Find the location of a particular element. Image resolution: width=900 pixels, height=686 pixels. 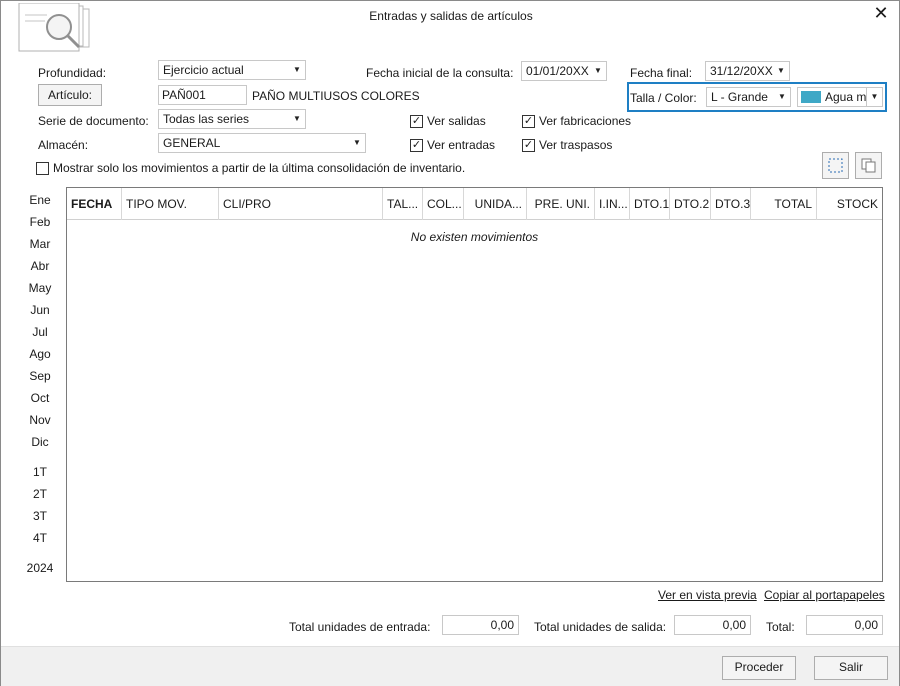

talla-color-label: Talla / Color: is located at coordinates (663, 98).